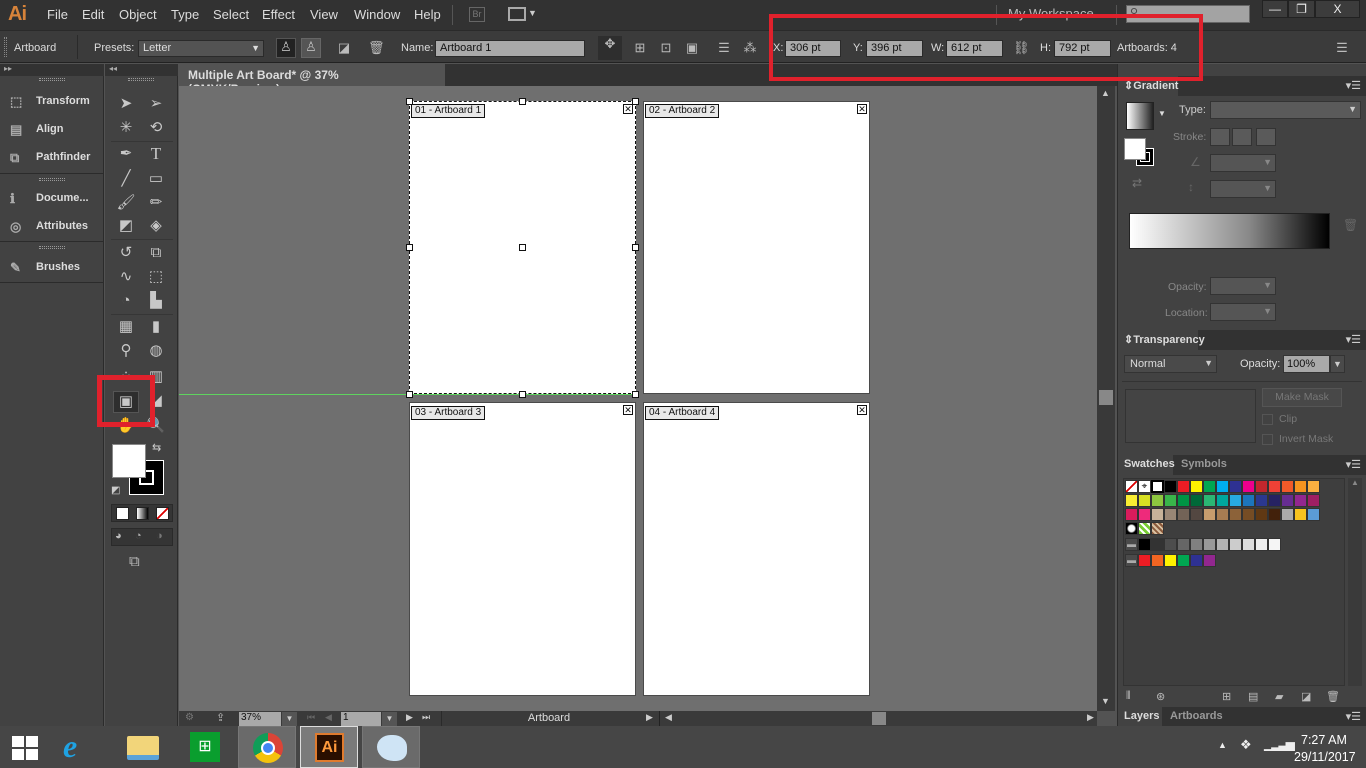 The width and height of the screenshot is (1366, 768). Describe the element at coordinates (201, 48) in the screenshot. I see `presets-select: Letter ▼` at that location.